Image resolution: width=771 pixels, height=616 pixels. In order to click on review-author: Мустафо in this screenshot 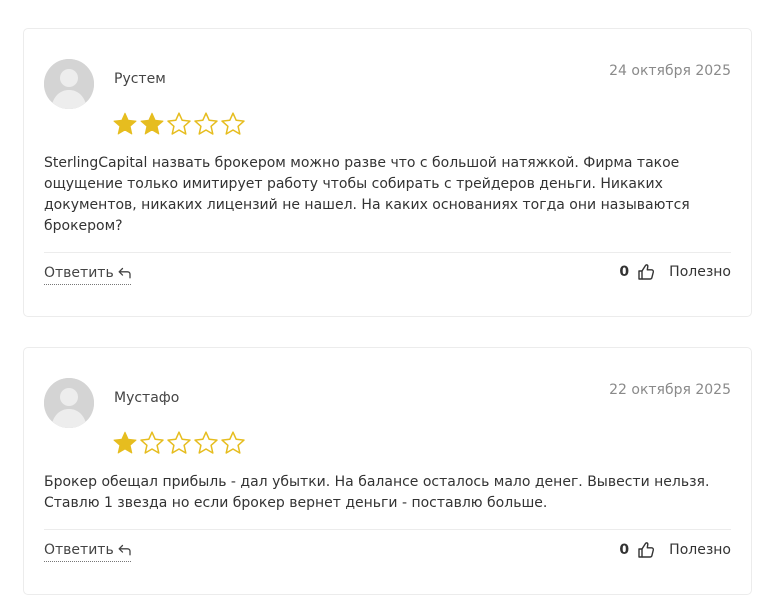, I will do `click(147, 398)`.